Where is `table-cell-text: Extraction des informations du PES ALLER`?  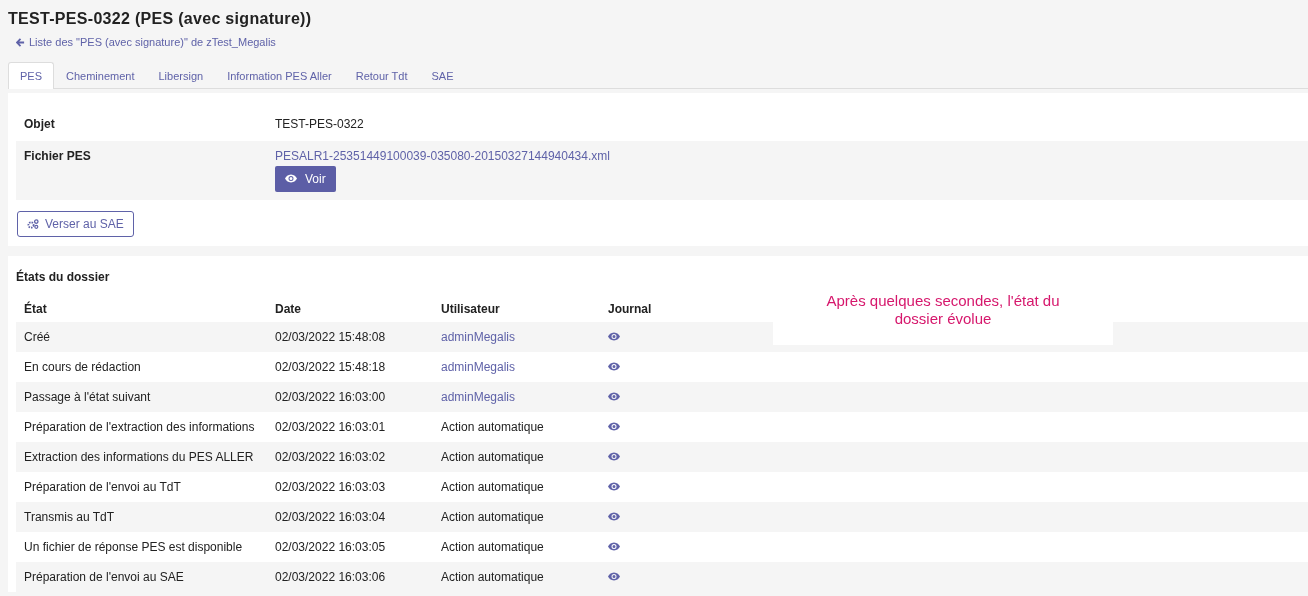
table-cell-text: Extraction des informations du PES ALLER is located at coordinates (139, 456).